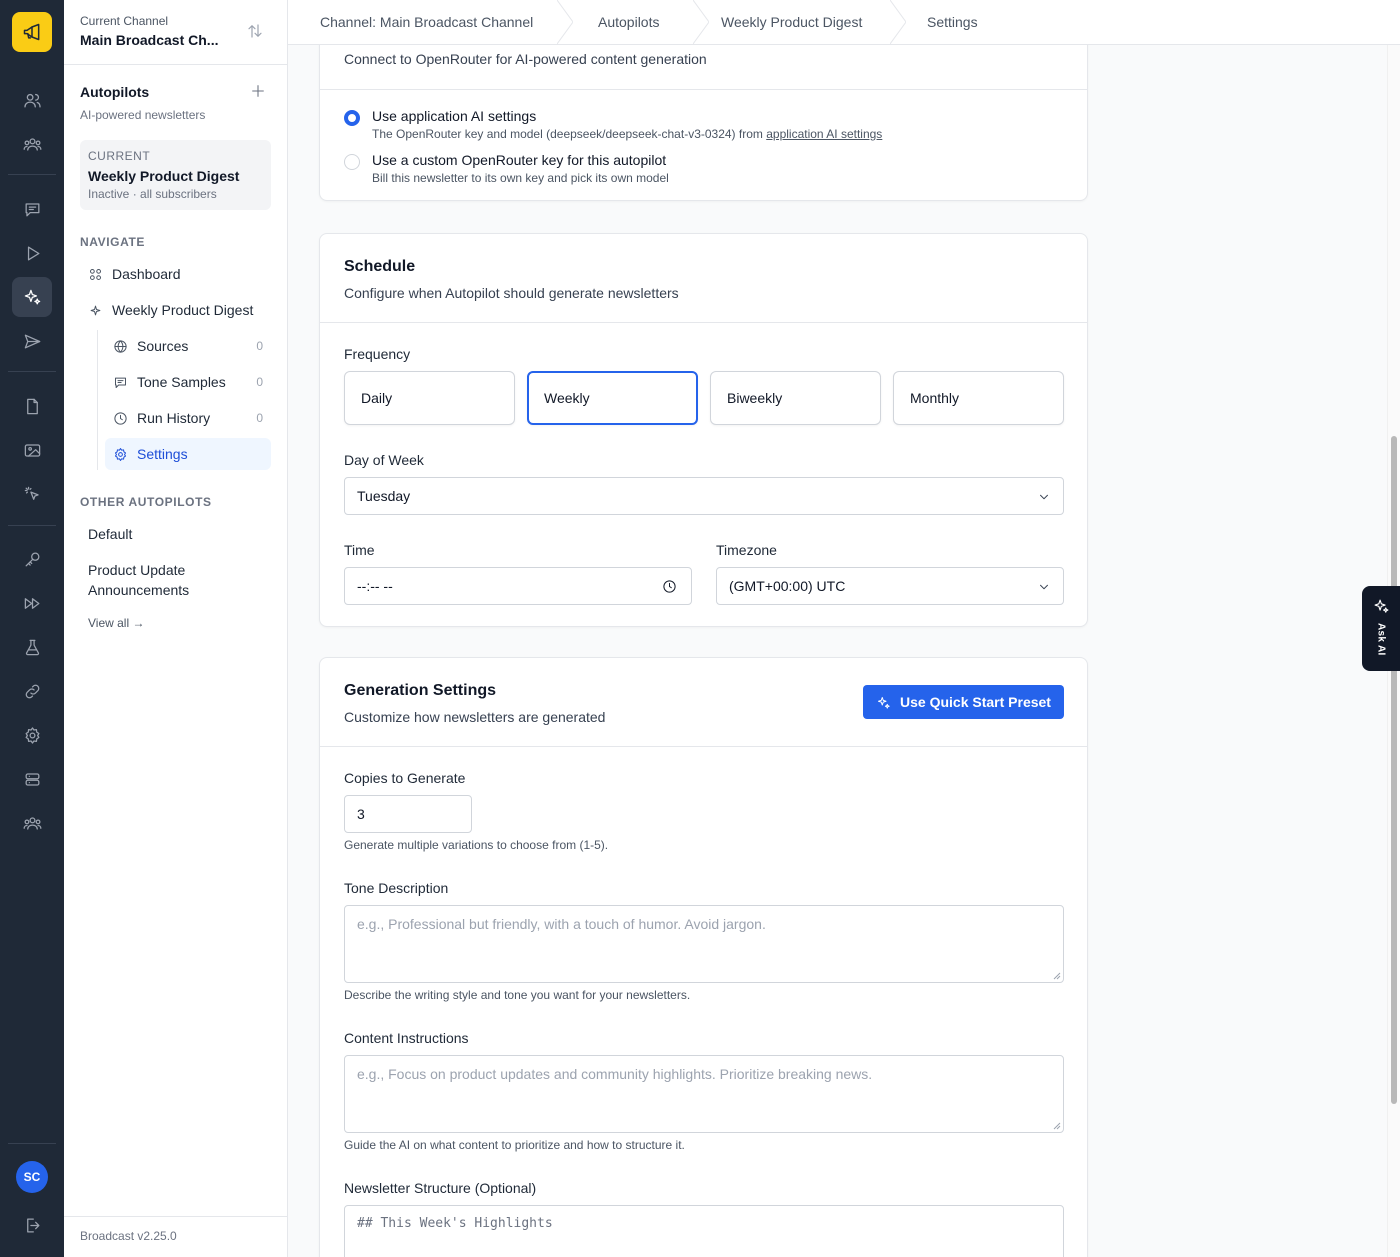  What do you see at coordinates (32, 691) in the screenshot?
I see `link-icon` at bounding box center [32, 691].